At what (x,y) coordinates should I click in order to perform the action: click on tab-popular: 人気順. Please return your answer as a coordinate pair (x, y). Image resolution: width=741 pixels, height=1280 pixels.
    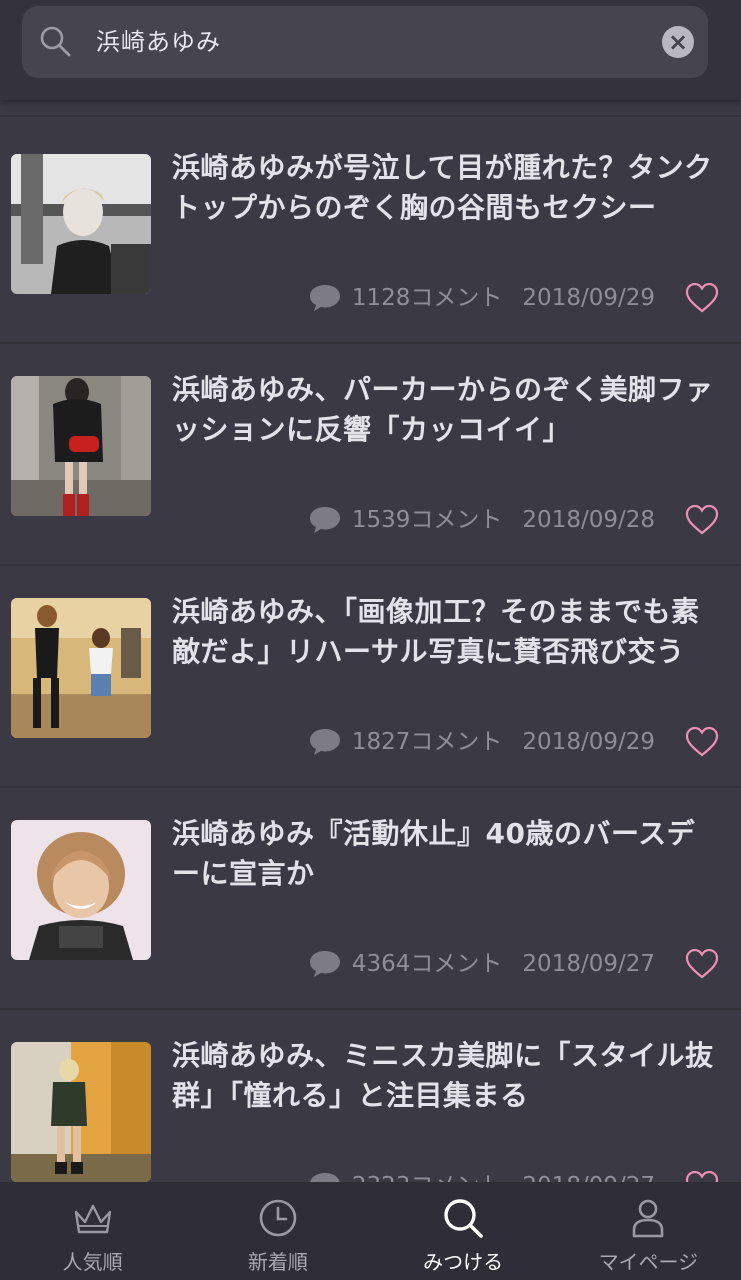
    Looking at the image, I should click on (92, 1231).